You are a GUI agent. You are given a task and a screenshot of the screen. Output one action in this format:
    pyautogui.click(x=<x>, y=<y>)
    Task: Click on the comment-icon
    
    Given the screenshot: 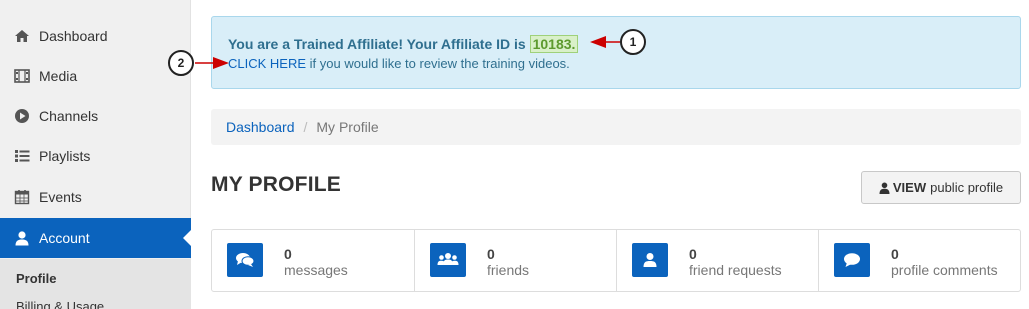 What is the action you would take?
    pyautogui.click(x=852, y=260)
    